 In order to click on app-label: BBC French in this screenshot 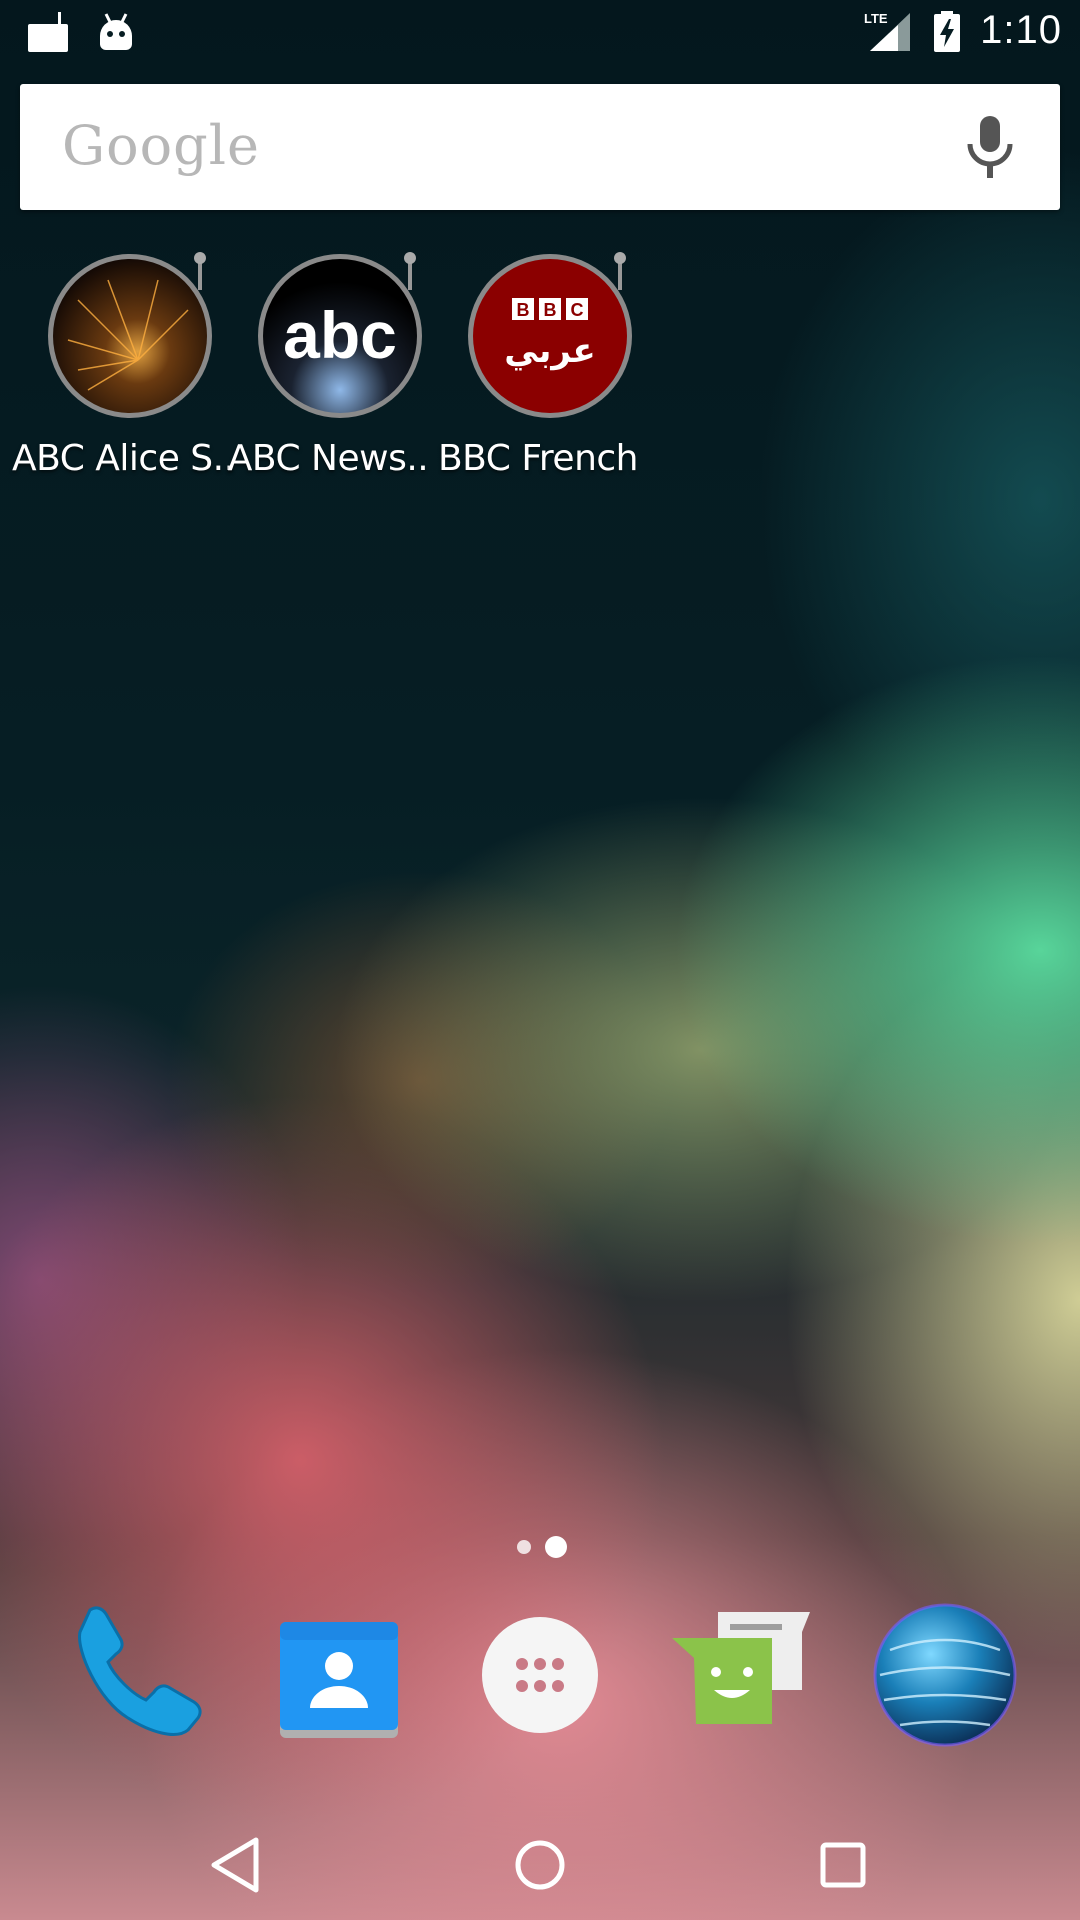, I will do `click(538, 458)`.